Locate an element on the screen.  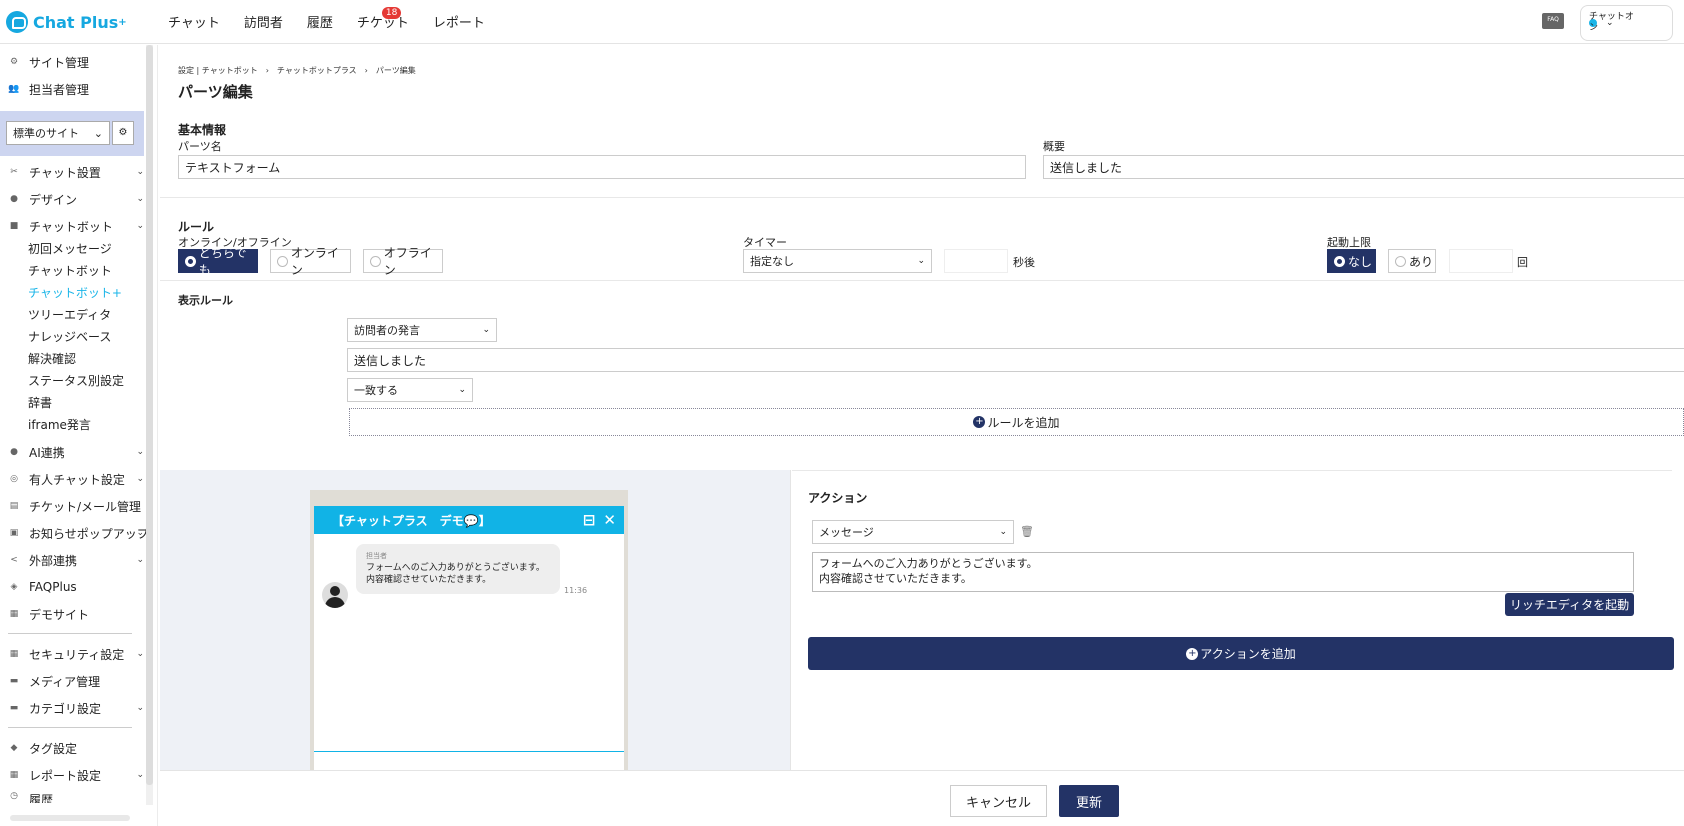
wrench-icon: ✂ is located at coordinates (14, 172).